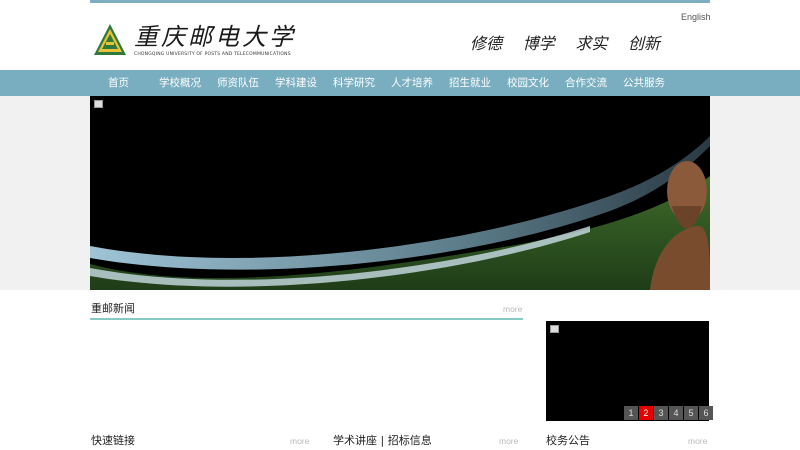 The image size is (800, 450). Describe the element at coordinates (296, 83) in the screenshot. I see `nav-item-disciplines: 学科建设` at that location.